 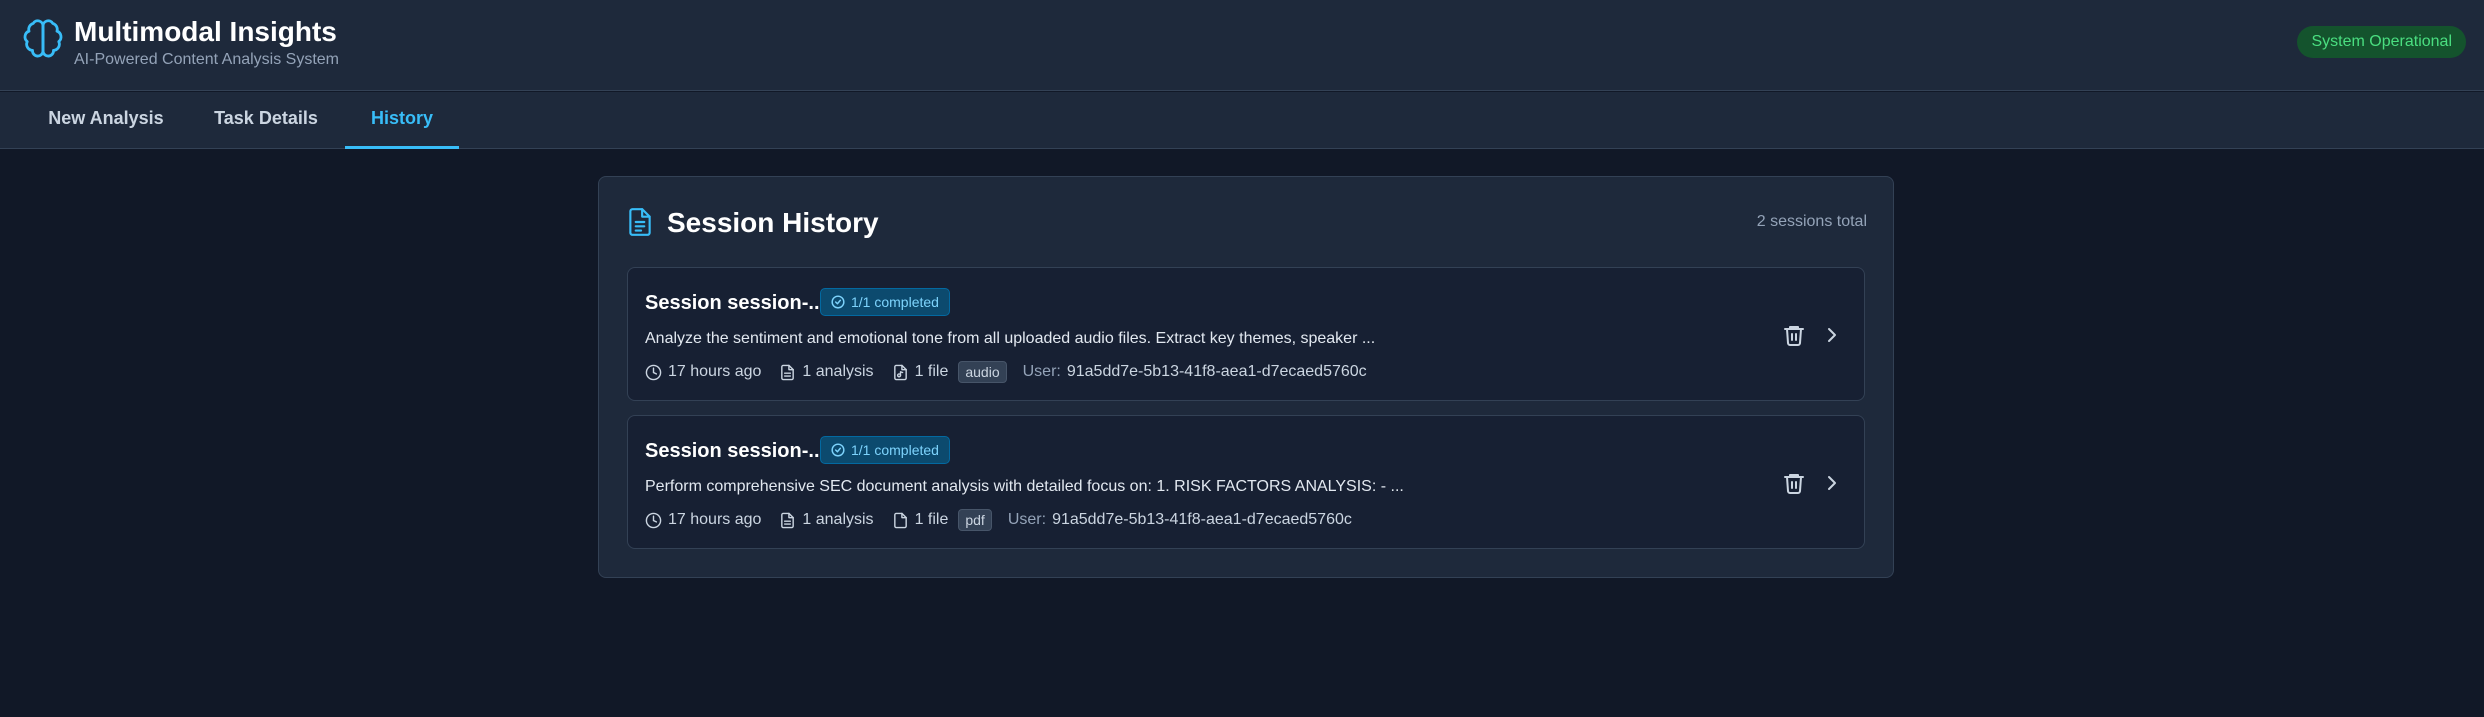 What do you see at coordinates (900, 520) in the screenshot?
I see `file-icon` at bounding box center [900, 520].